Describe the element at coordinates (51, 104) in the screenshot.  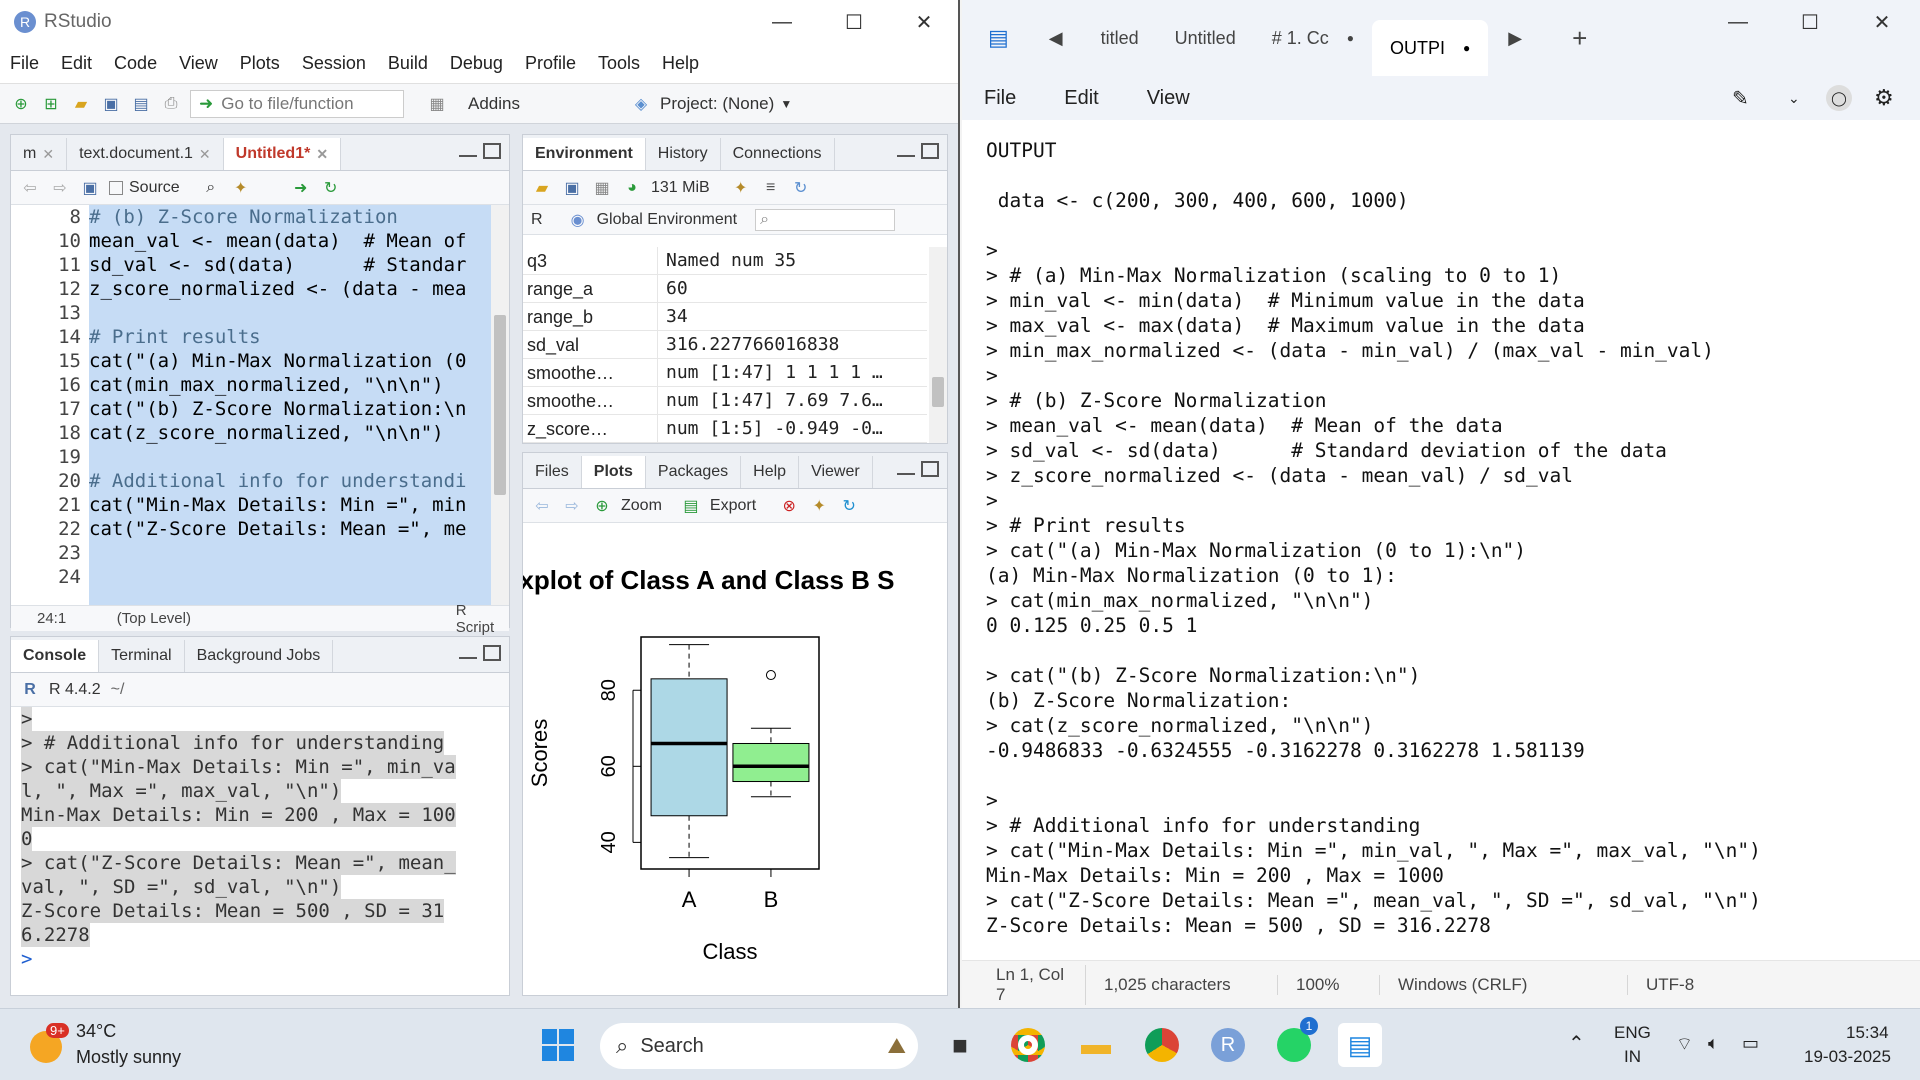
I see `new-project-icon: ⊞` at that location.